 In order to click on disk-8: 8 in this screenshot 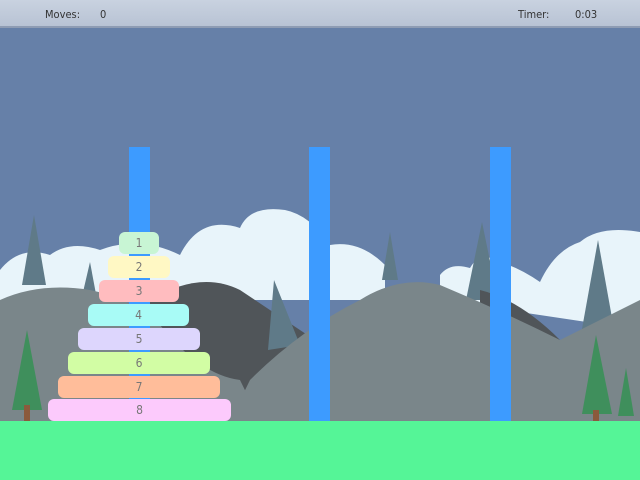, I will do `click(139, 410)`.